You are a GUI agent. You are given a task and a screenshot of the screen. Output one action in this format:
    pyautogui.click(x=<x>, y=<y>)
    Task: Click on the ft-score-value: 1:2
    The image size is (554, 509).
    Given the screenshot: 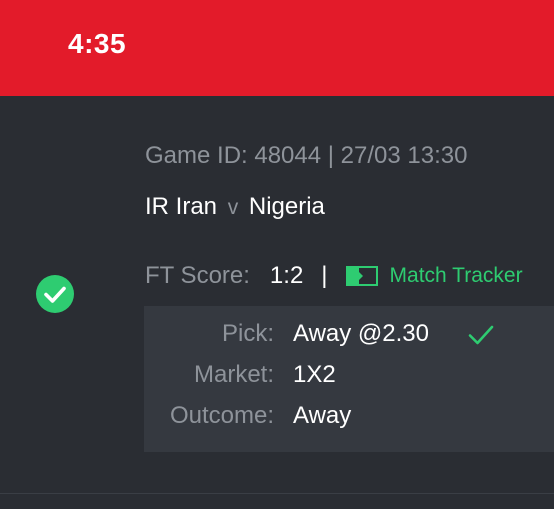 What is the action you would take?
    pyautogui.click(x=286, y=275)
    